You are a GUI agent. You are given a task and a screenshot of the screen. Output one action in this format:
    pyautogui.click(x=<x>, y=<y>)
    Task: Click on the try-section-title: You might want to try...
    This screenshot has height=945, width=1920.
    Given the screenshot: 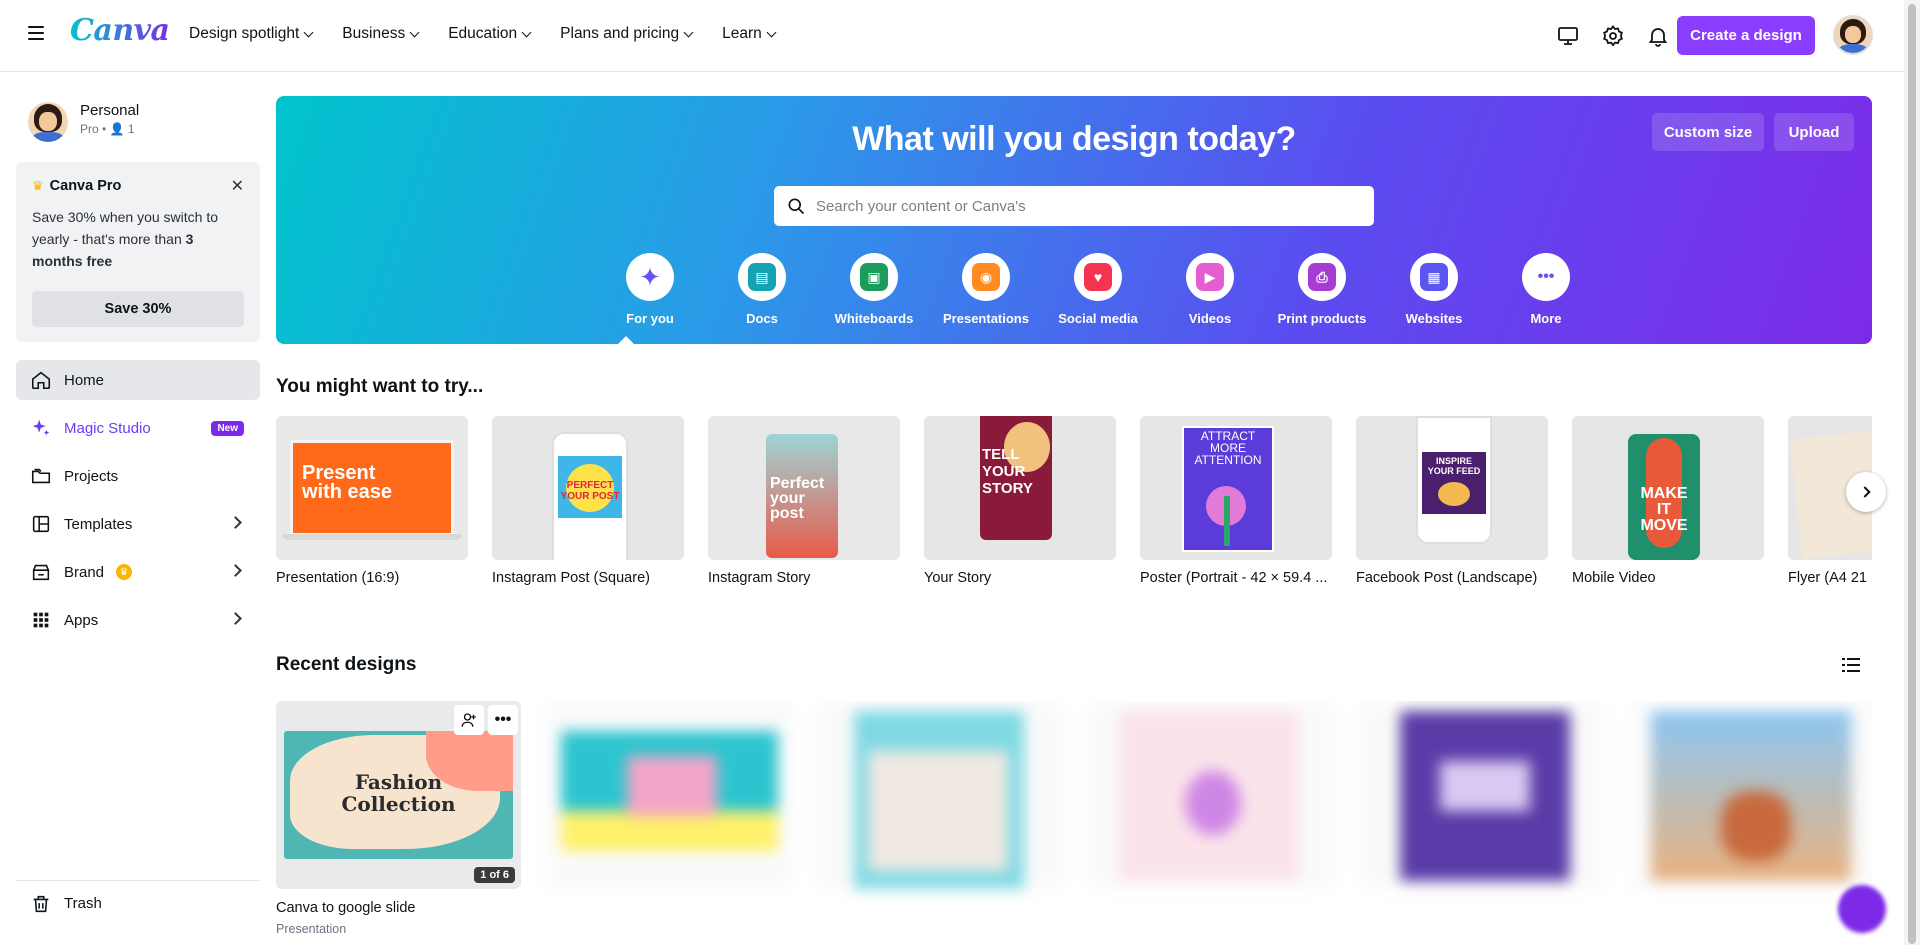 What is the action you would take?
    pyautogui.click(x=380, y=386)
    